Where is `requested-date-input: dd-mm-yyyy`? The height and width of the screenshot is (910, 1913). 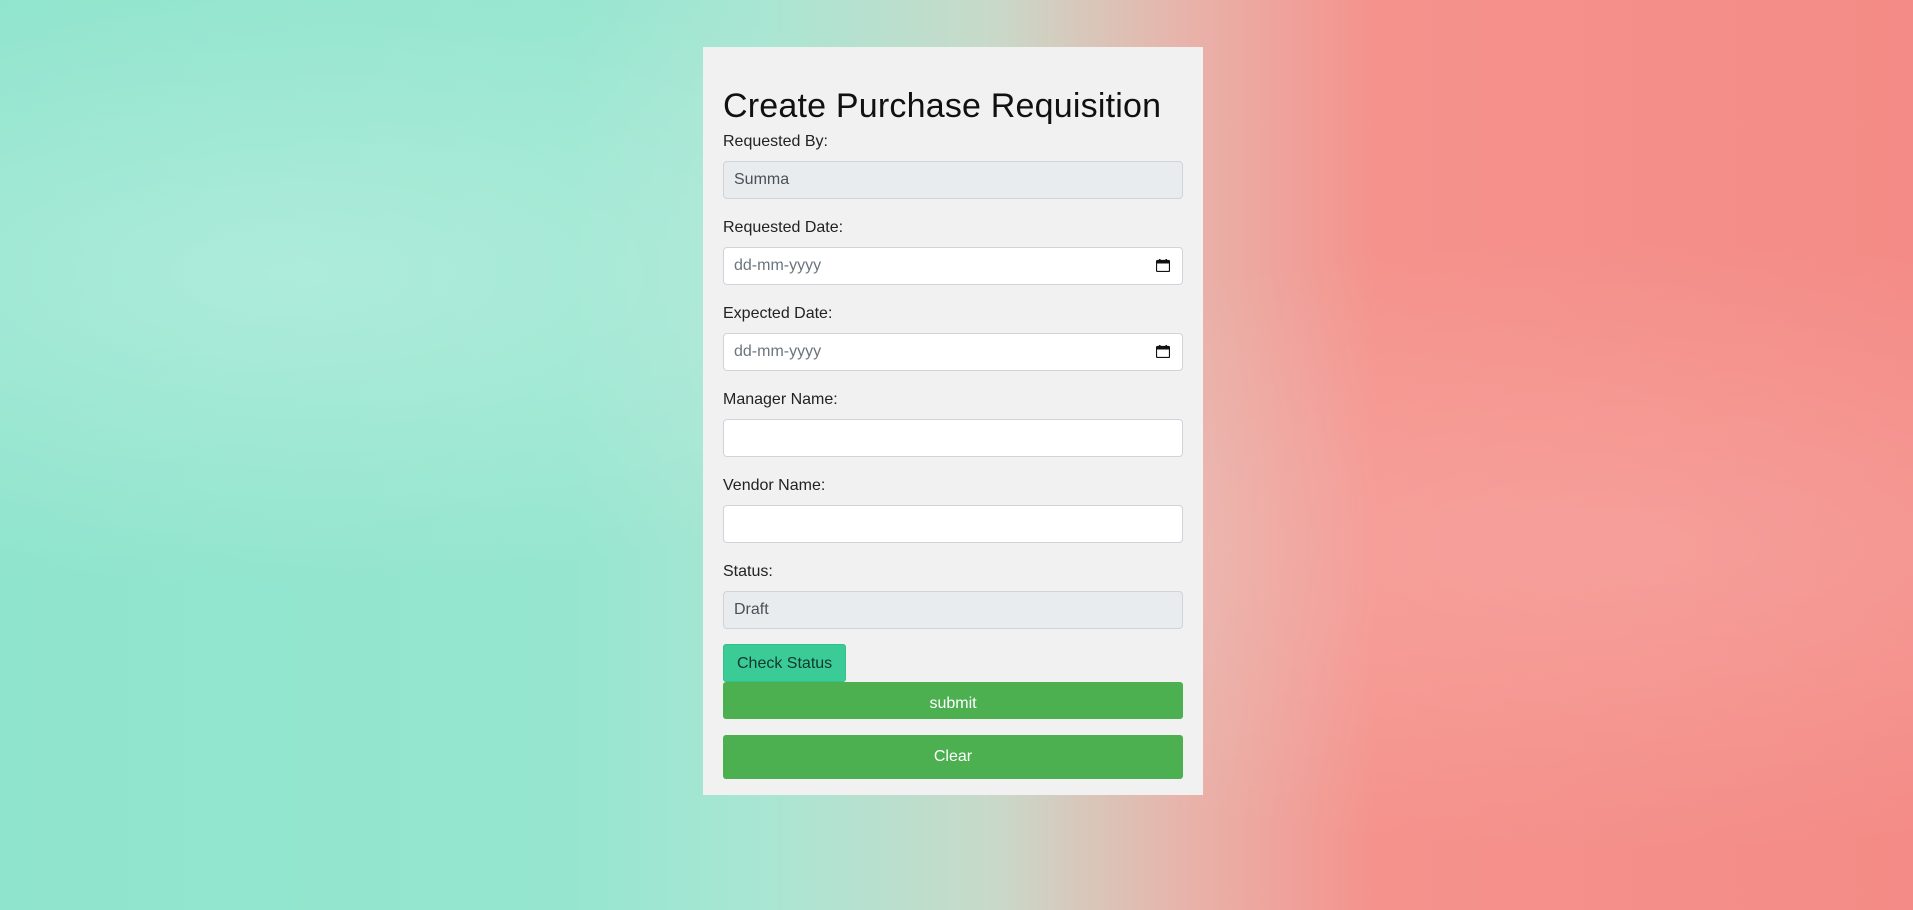
requested-date-input: dd-mm-yyyy is located at coordinates (953, 266).